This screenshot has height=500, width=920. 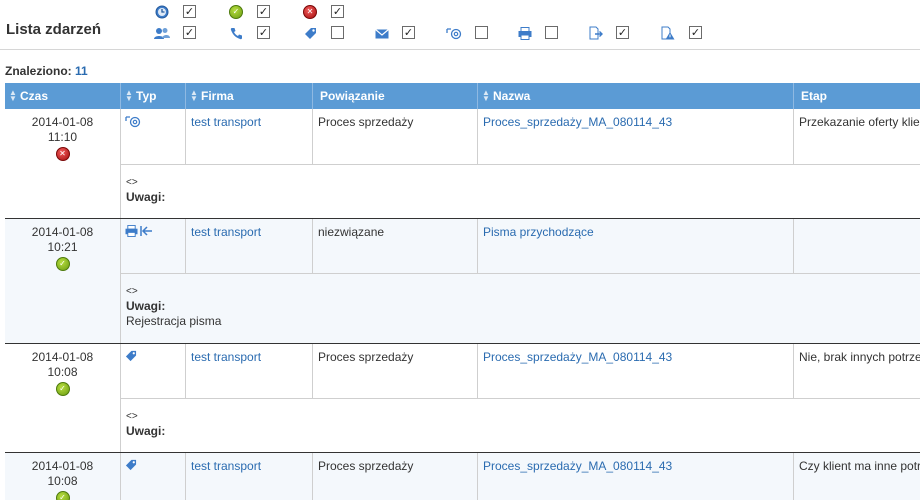 I want to click on filter-checkbox-10: ✓, so click(x=695, y=32).